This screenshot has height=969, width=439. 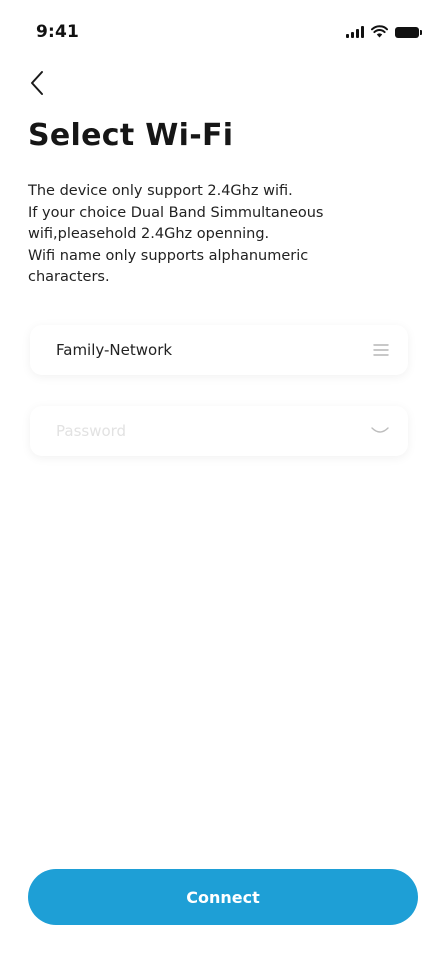 I want to click on status-bar: 9:41, so click(x=219, y=30).